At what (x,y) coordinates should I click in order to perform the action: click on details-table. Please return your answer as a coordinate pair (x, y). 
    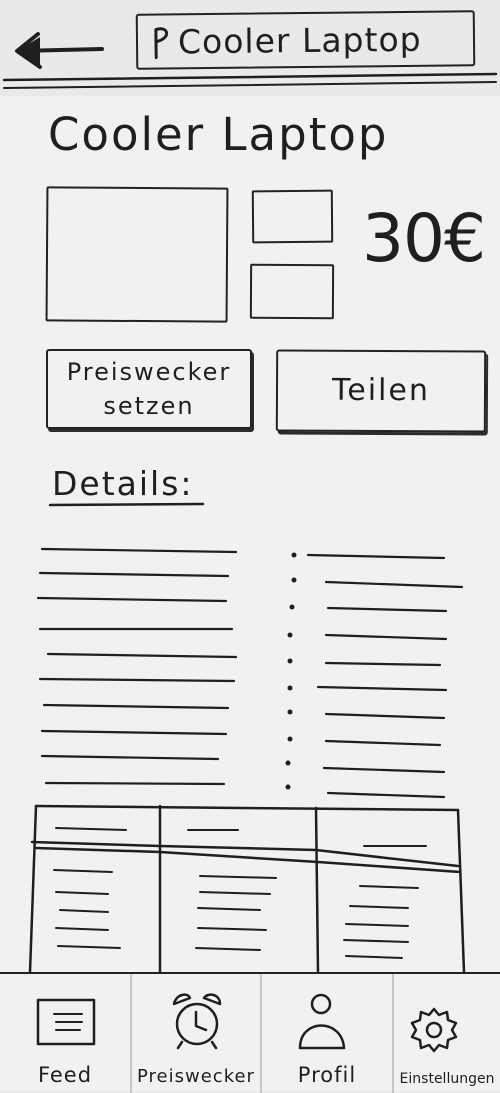
    Looking at the image, I should click on (247, 889).